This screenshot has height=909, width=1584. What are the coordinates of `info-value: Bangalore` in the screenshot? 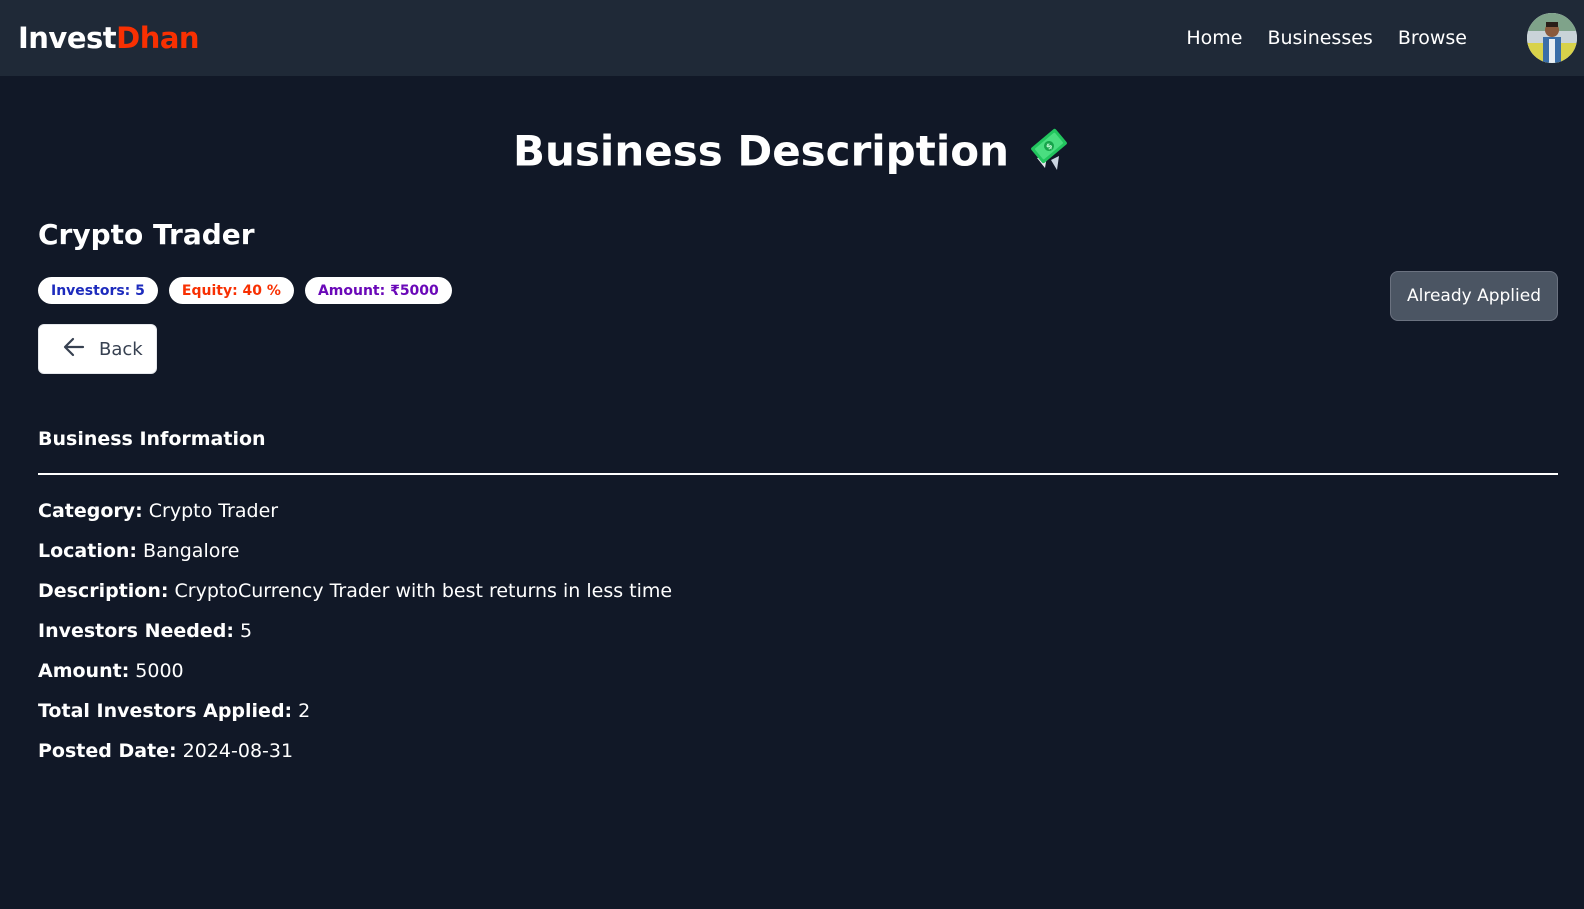 It's located at (191, 551).